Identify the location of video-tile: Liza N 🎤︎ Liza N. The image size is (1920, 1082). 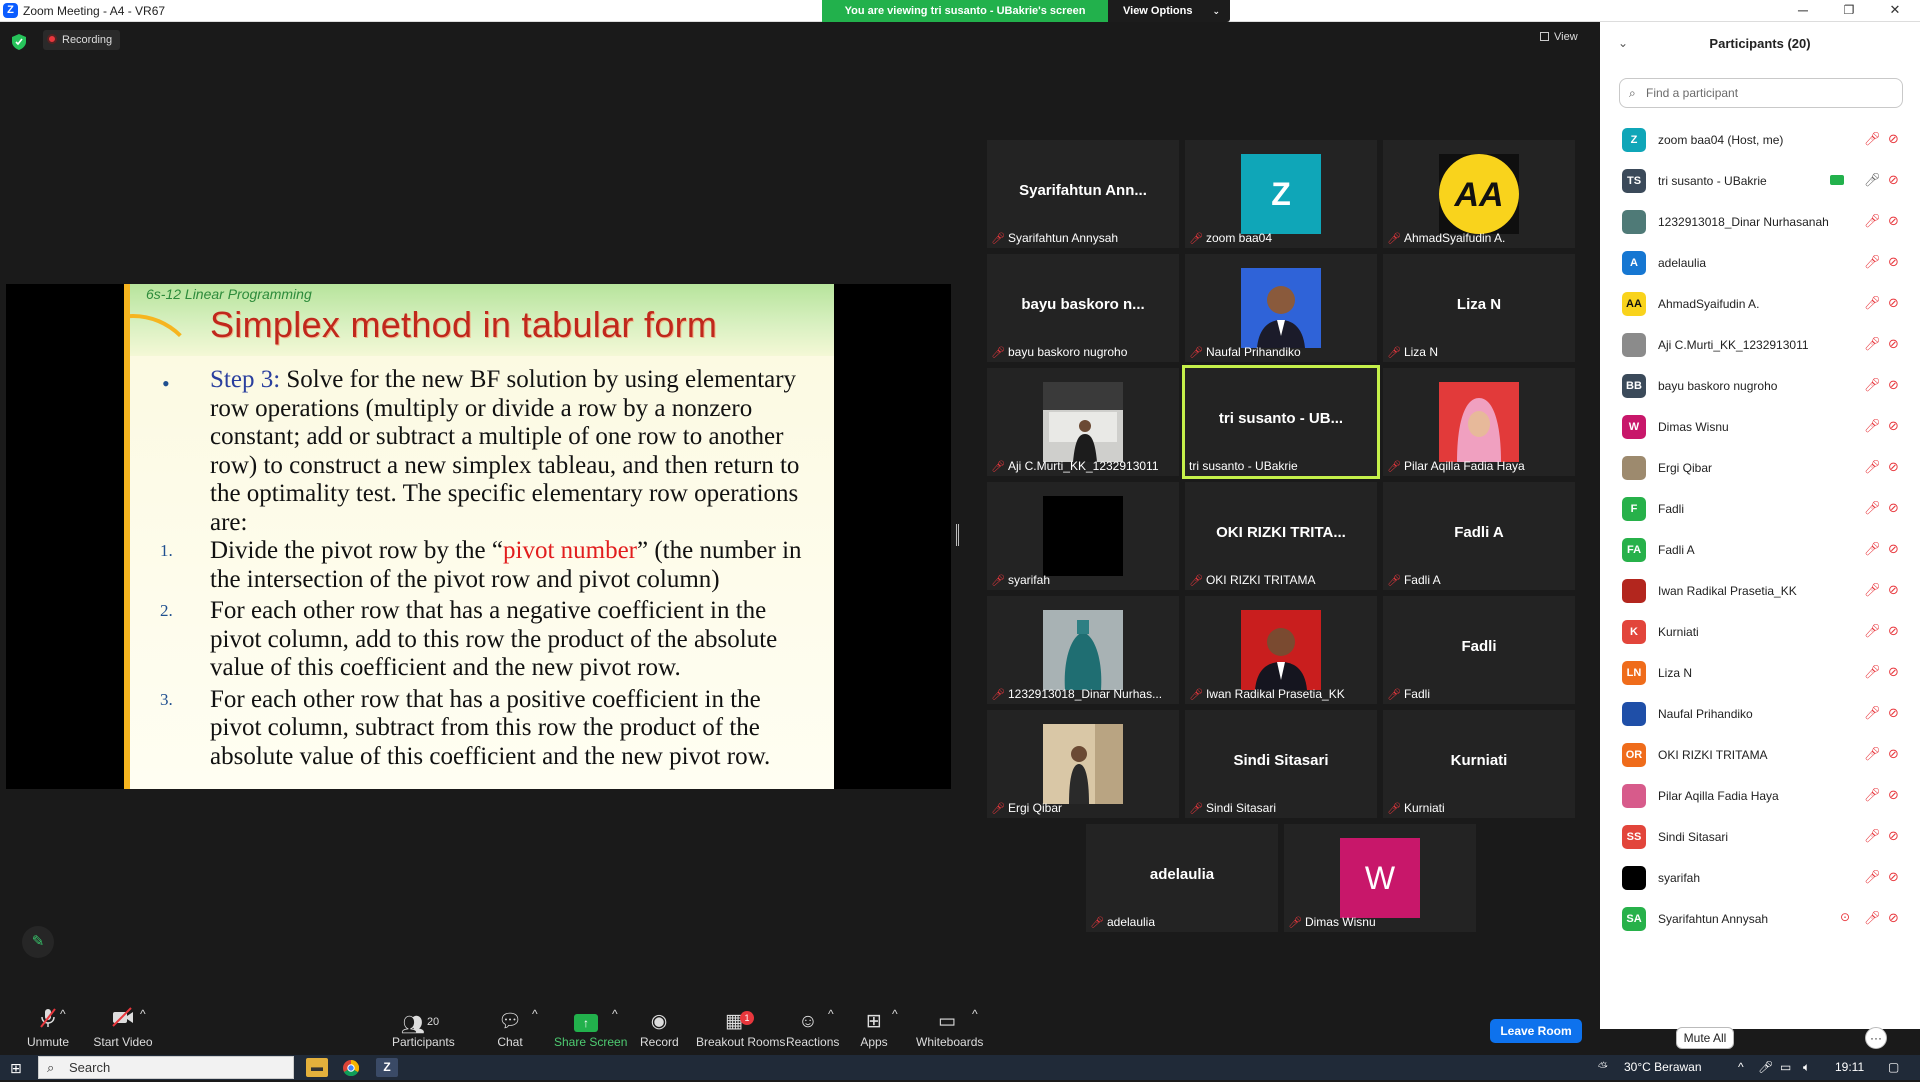
(1479, 308).